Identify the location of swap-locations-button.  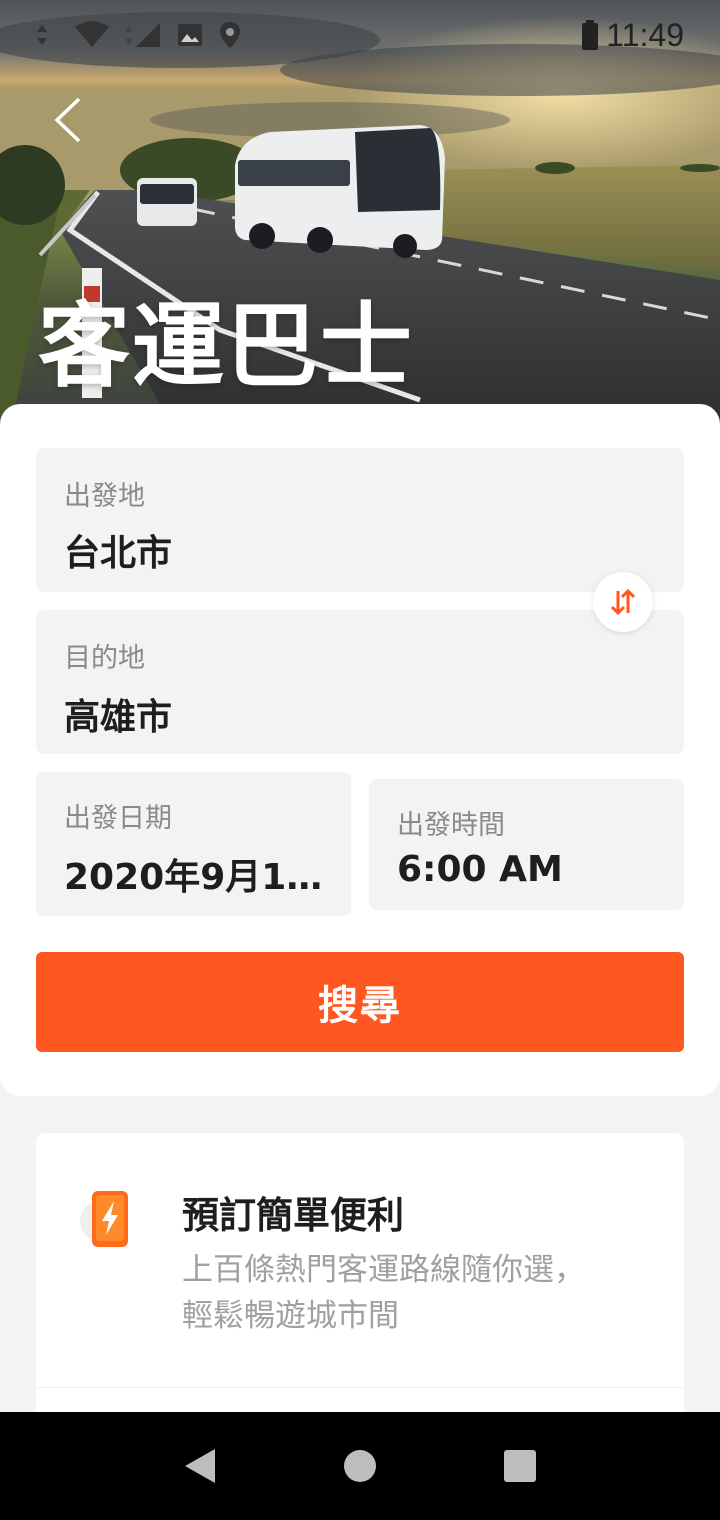
(623, 602).